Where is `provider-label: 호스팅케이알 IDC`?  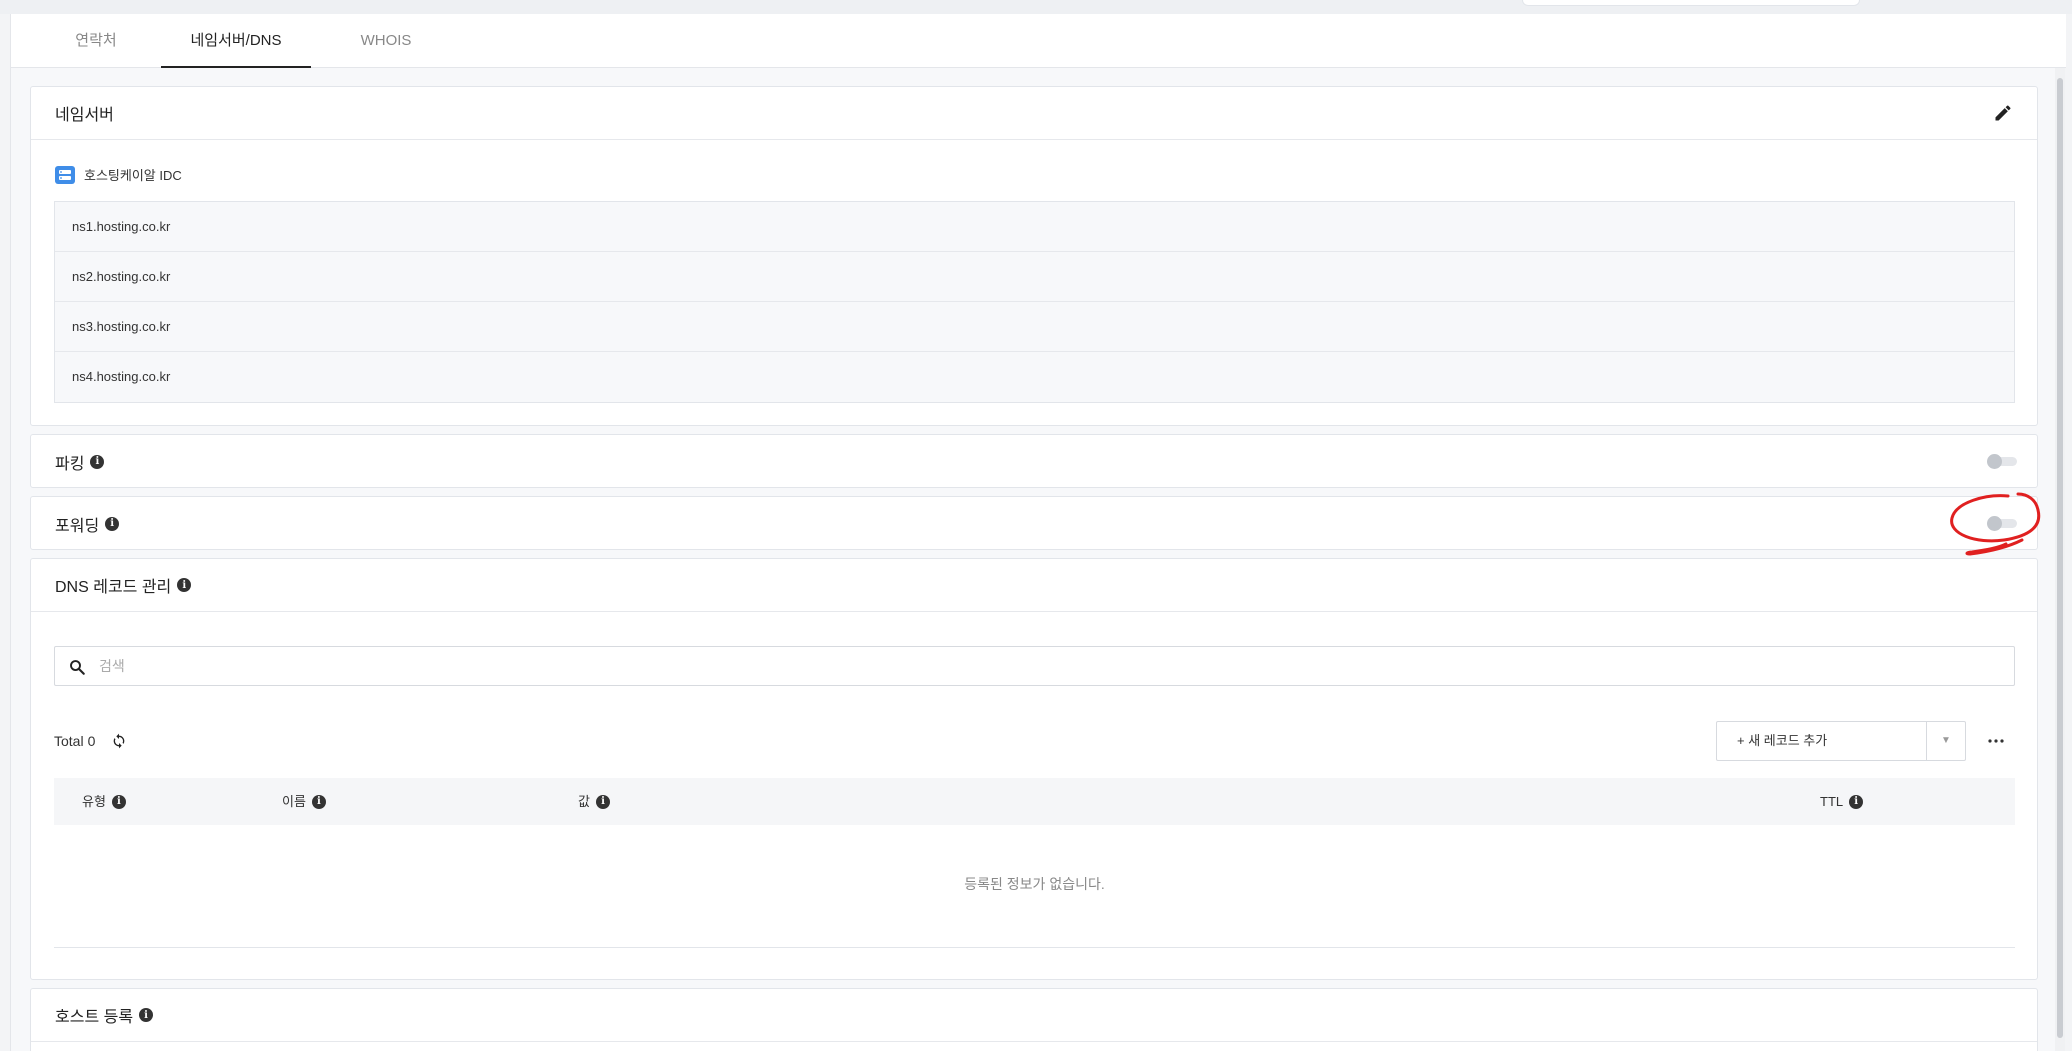 provider-label: 호스팅케이알 IDC is located at coordinates (118, 174).